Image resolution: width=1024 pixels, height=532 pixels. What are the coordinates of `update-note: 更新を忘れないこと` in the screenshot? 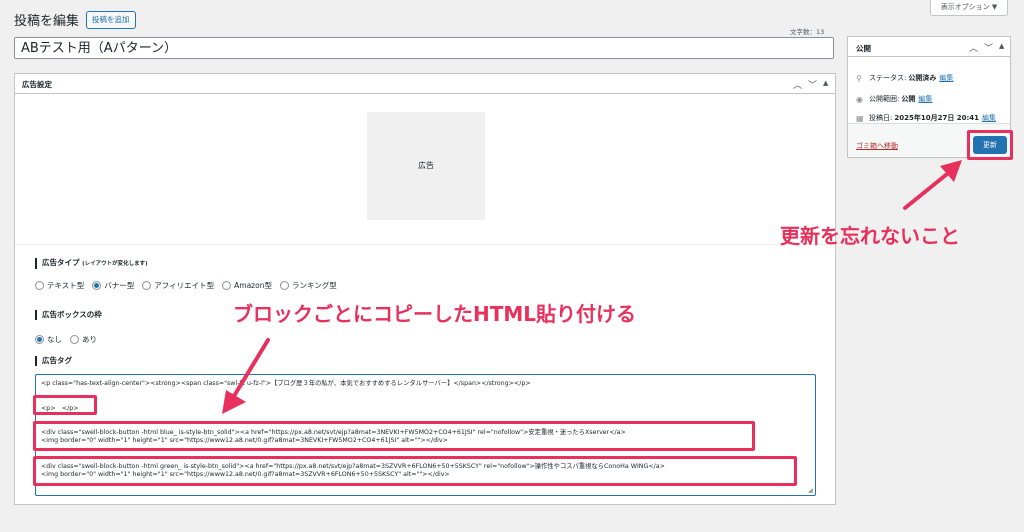 It's located at (870, 236).